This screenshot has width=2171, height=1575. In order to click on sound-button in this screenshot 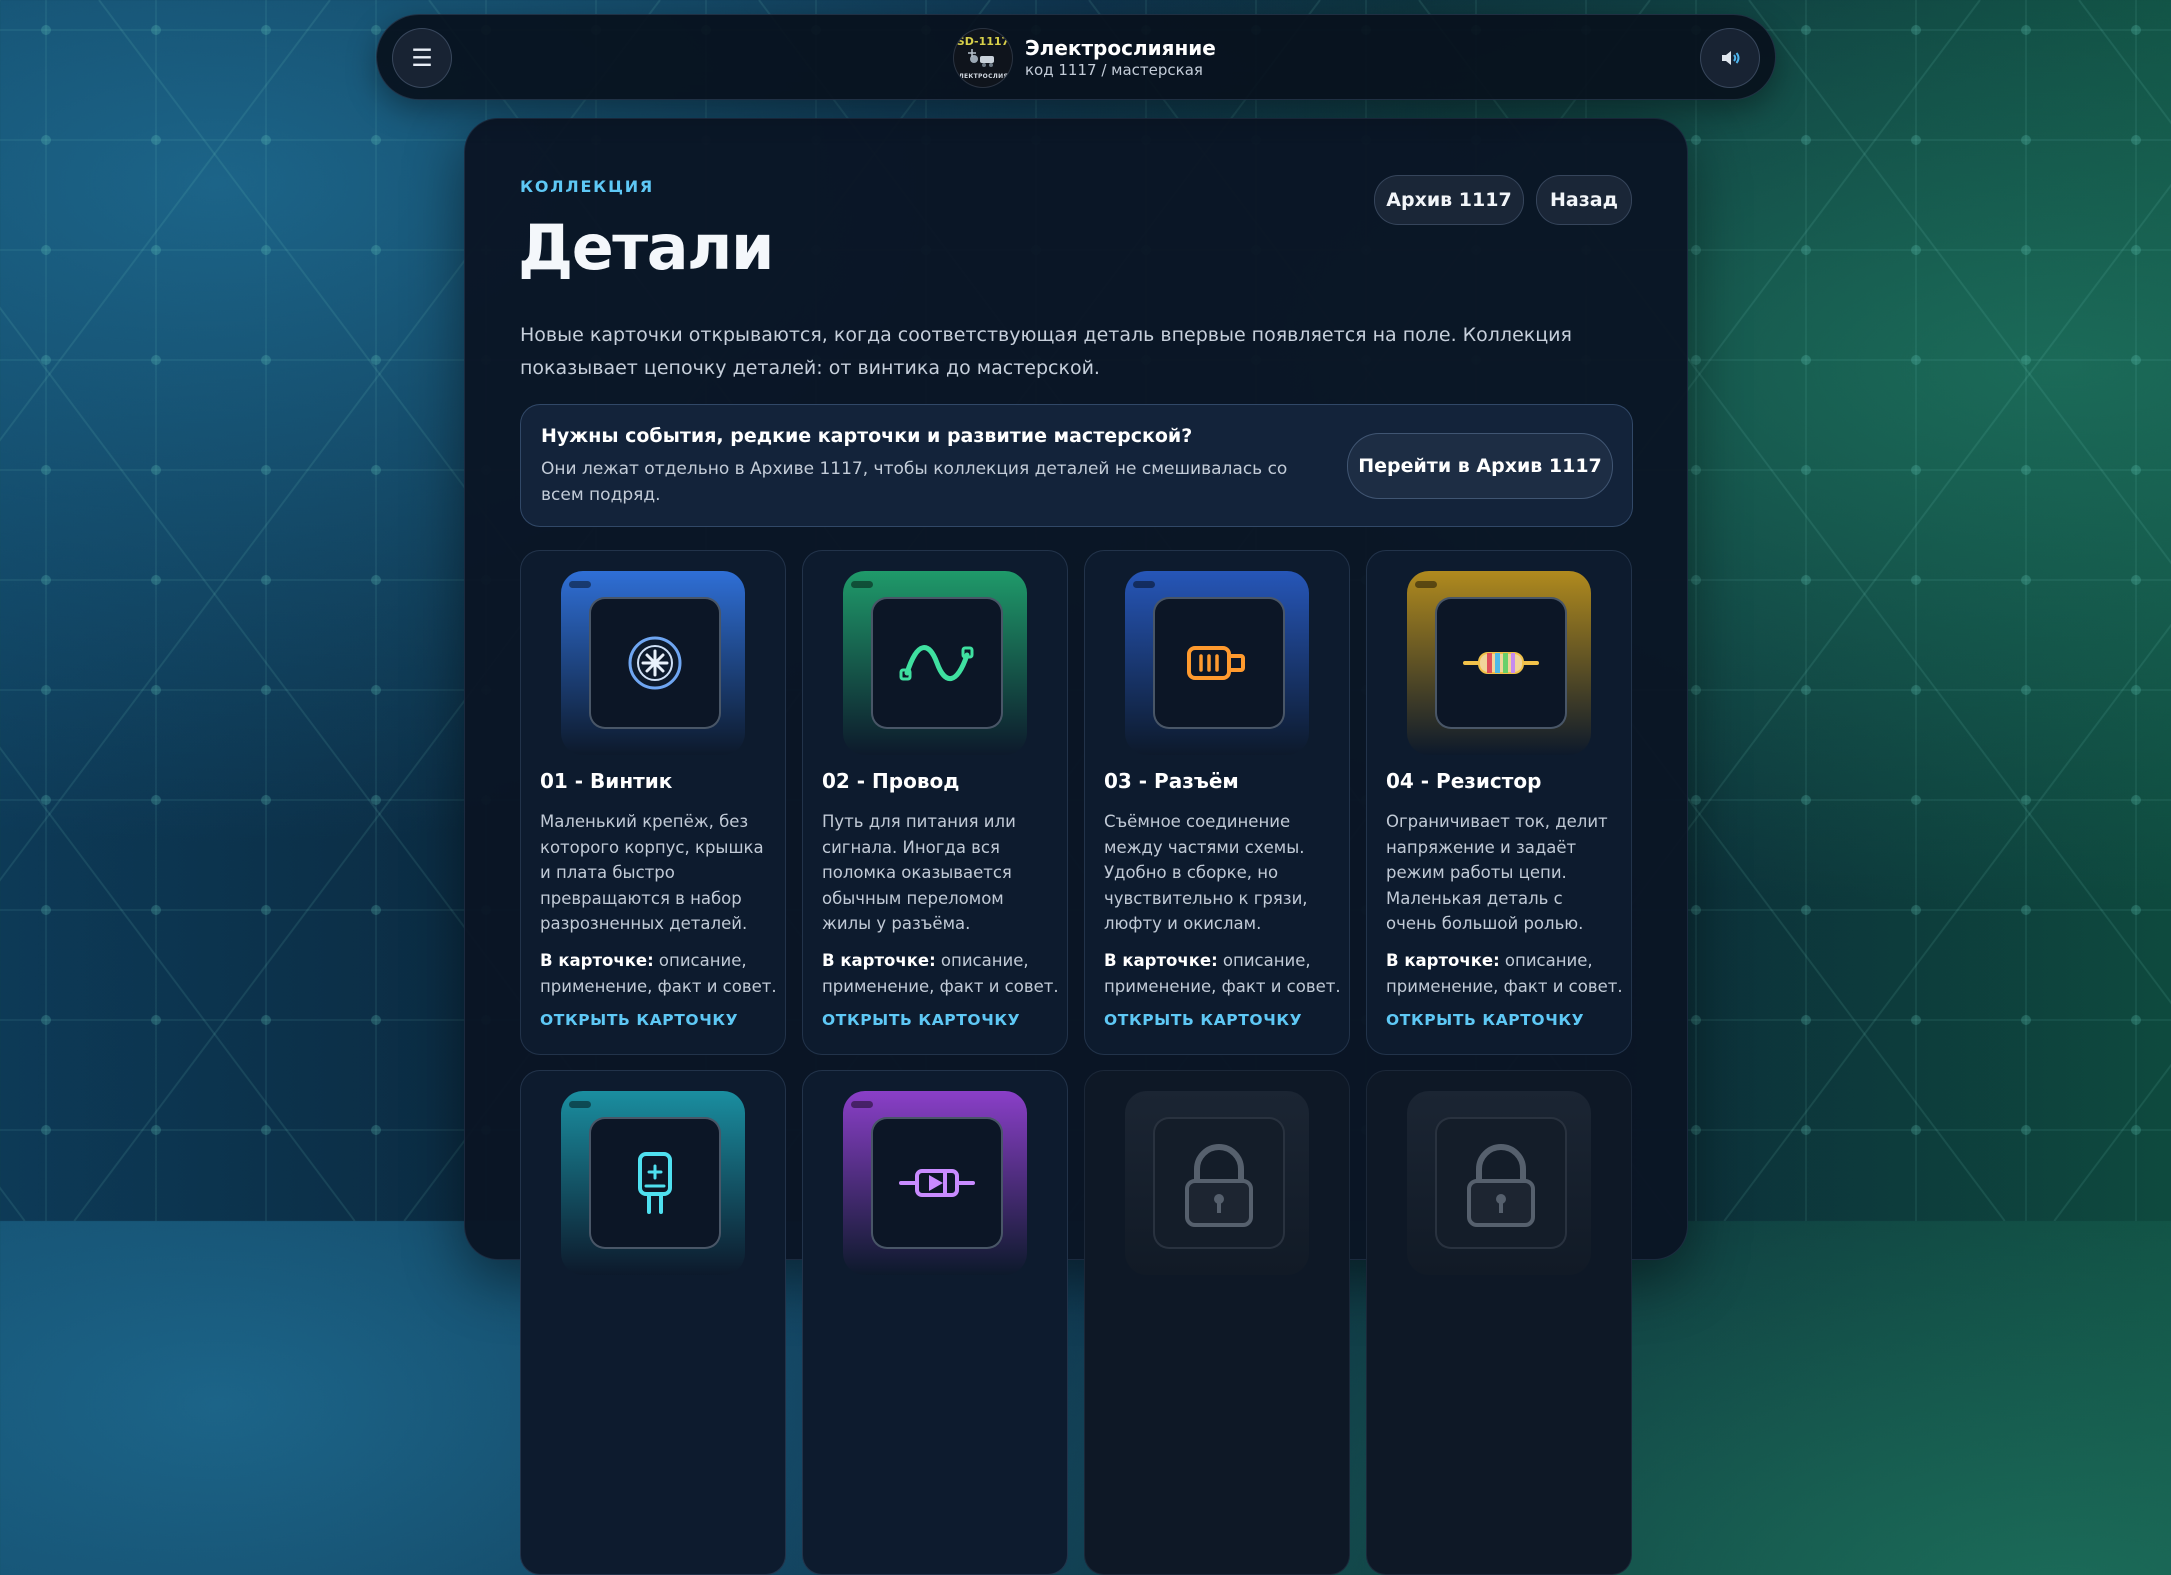, I will do `click(1730, 58)`.